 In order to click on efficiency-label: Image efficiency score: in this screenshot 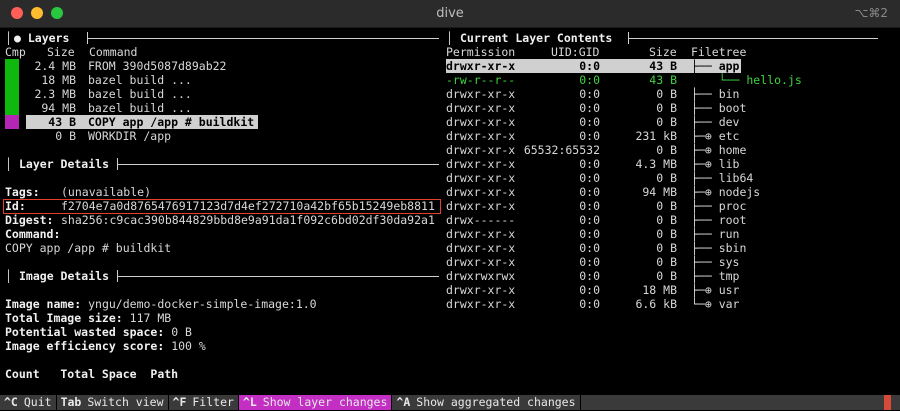, I will do `click(85, 346)`.